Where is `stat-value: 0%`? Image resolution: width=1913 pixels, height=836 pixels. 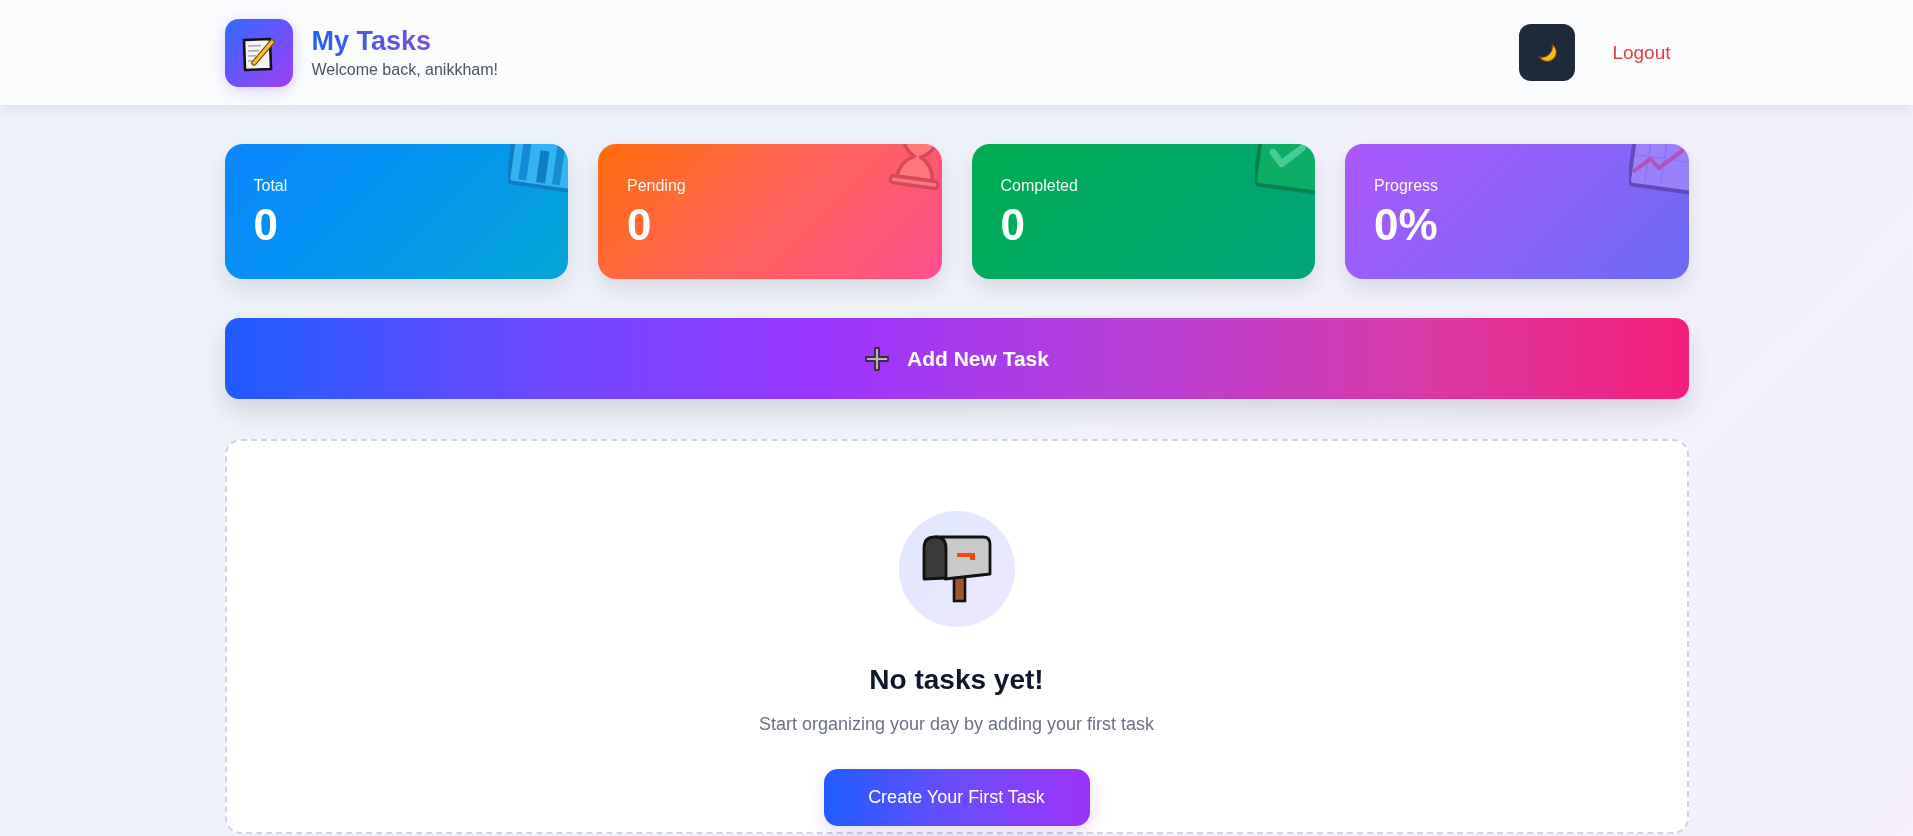 stat-value: 0% is located at coordinates (1406, 225).